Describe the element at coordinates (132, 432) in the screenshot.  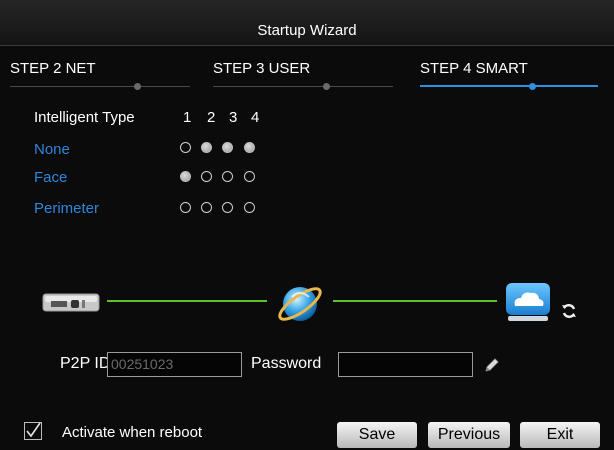
I see `activate-label: Activate when reboot` at that location.